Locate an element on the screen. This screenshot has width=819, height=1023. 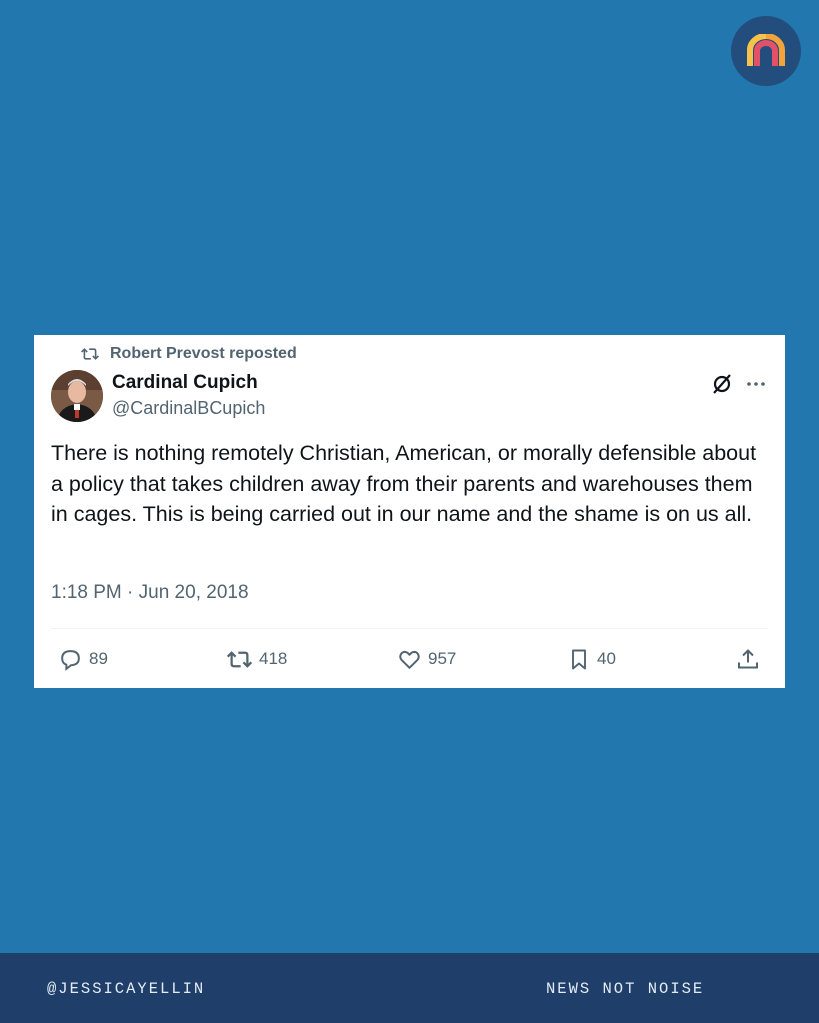
like-count: 957 is located at coordinates (442, 658).